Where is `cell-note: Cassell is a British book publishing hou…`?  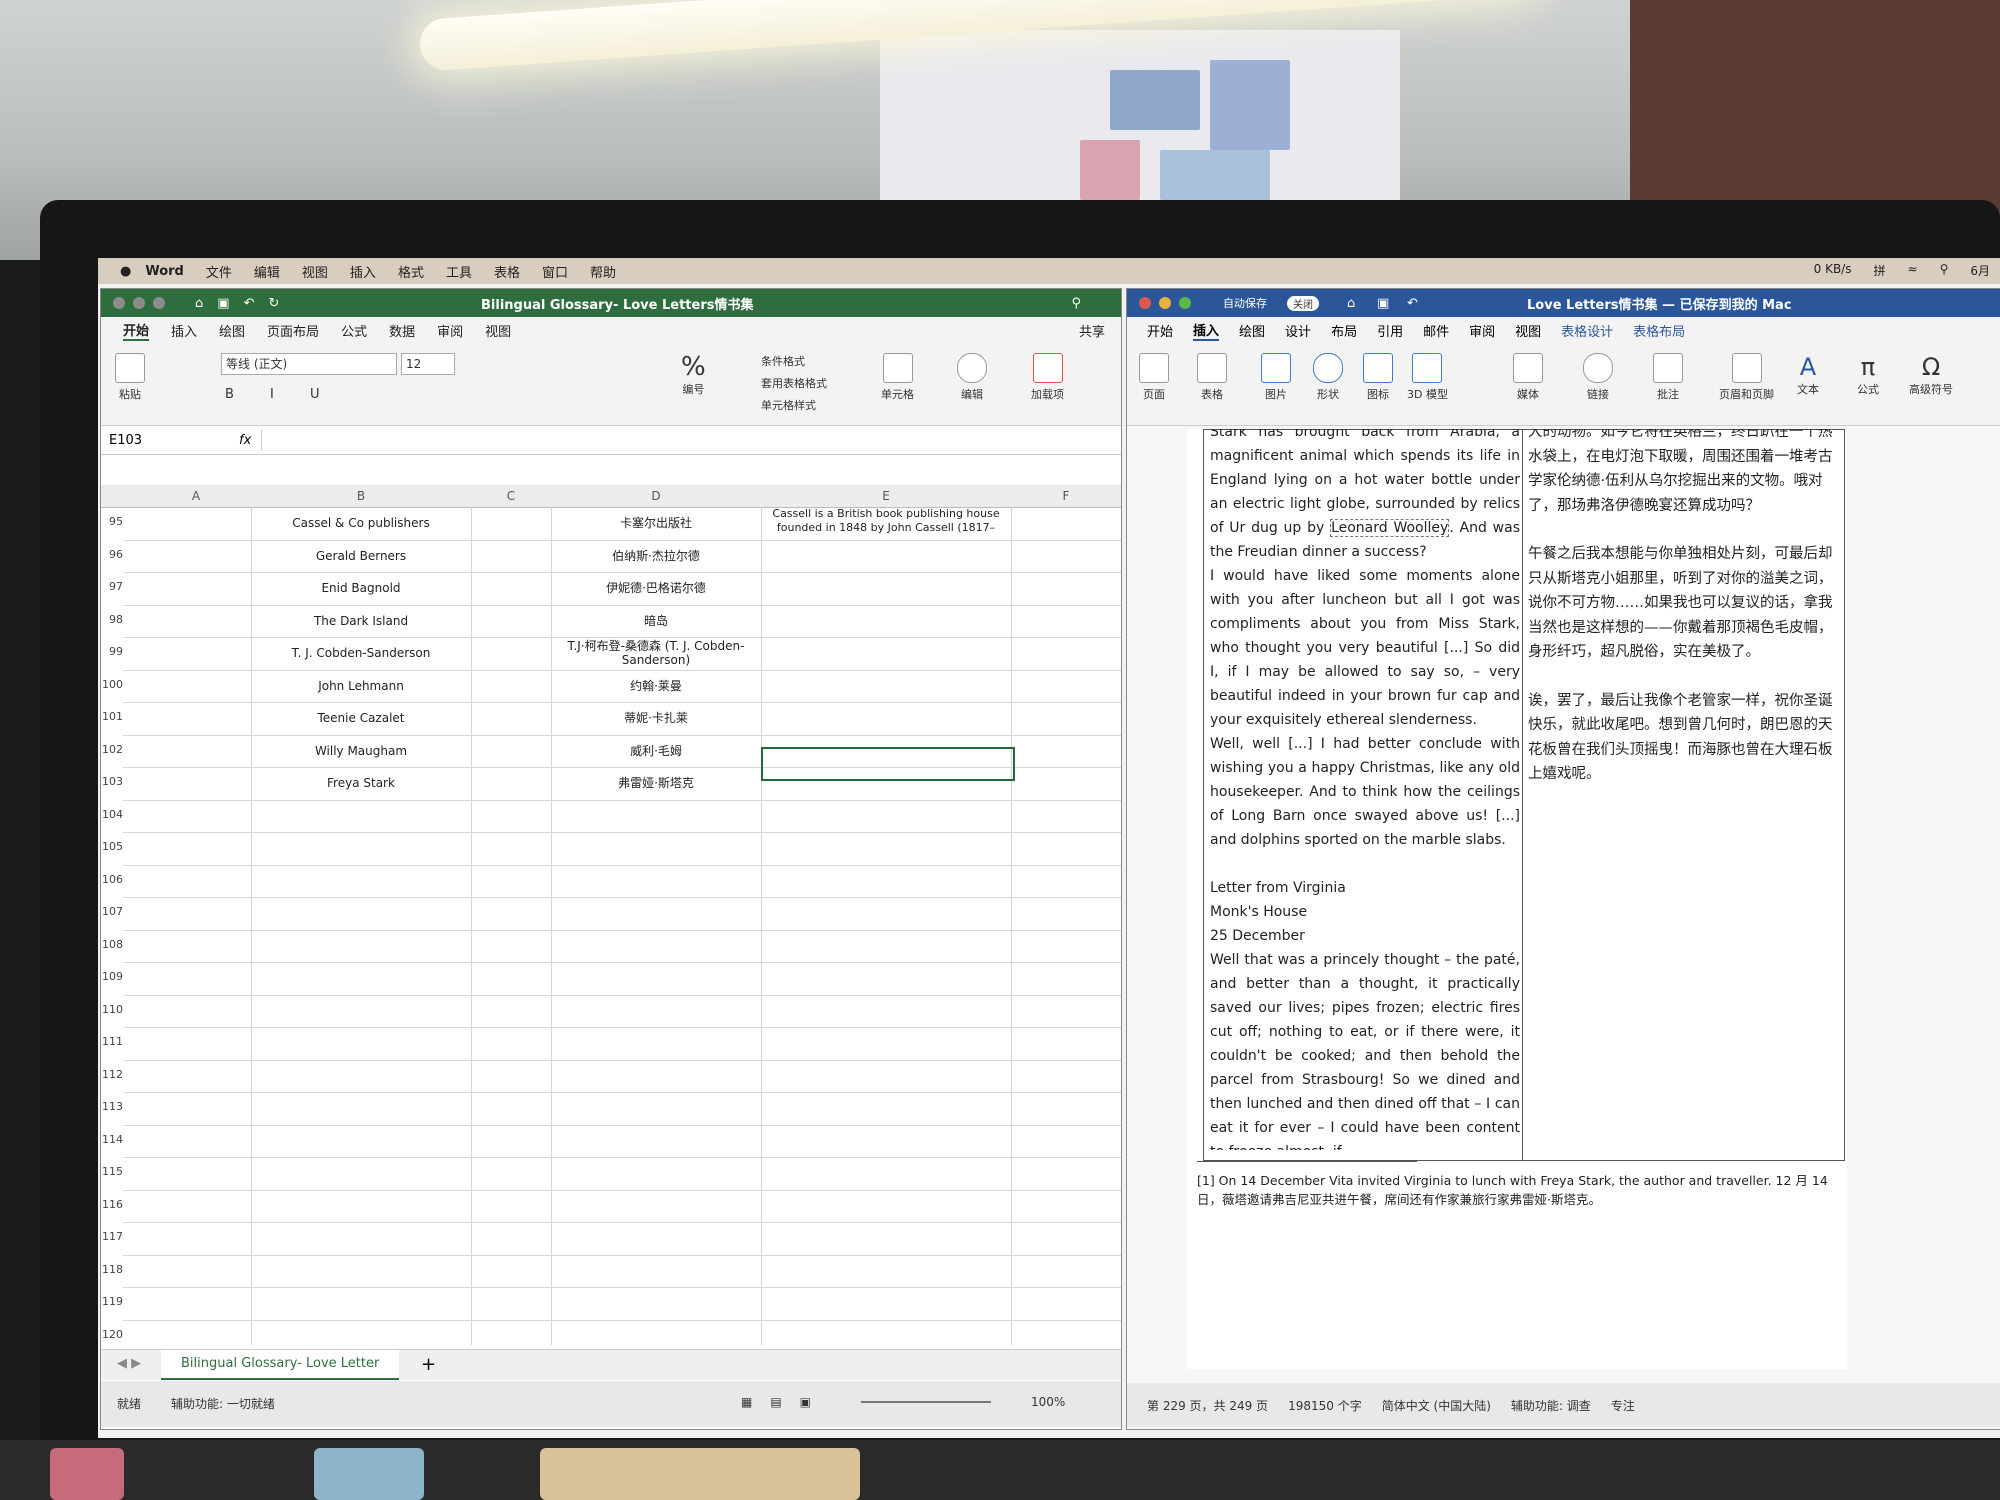 cell-note: Cassell is a British book publishing hou… is located at coordinates (886, 523).